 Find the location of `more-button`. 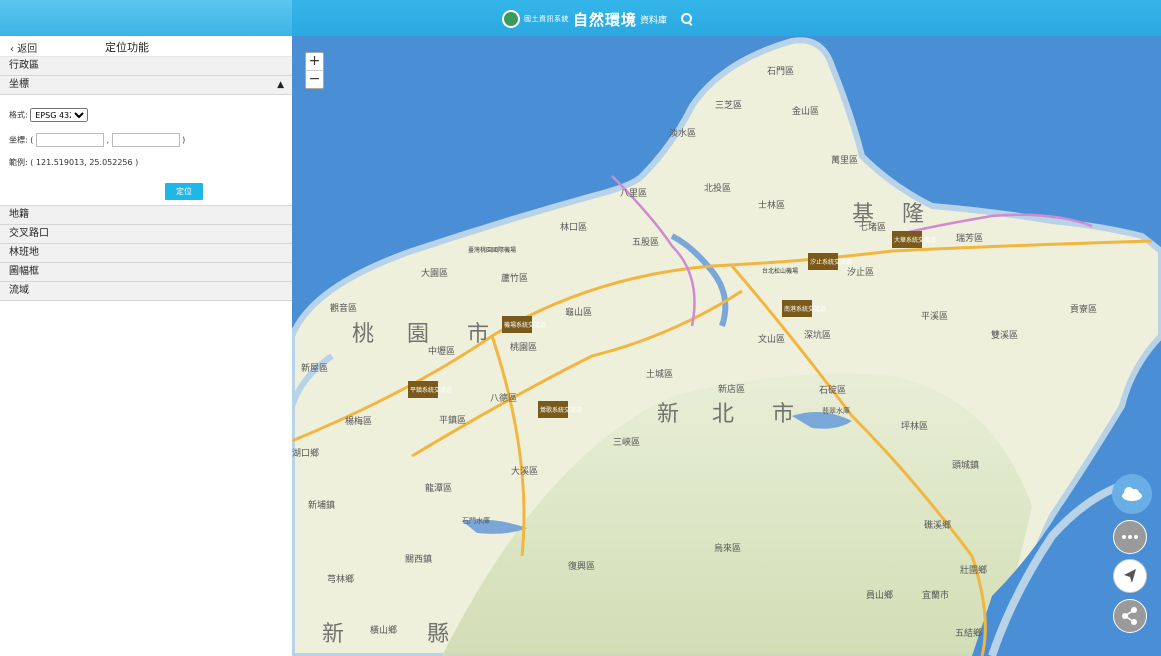

more-button is located at coordinates (1130, 537).